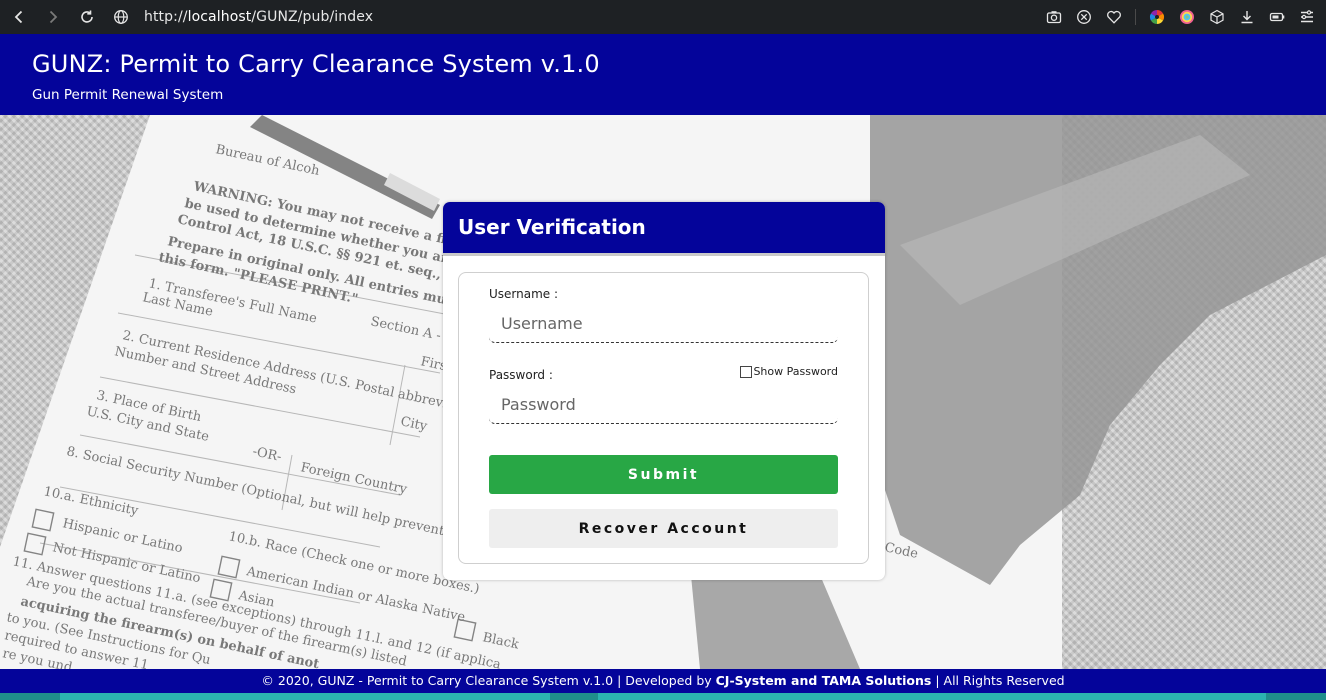  Describe the element at coordinates (1307, 17) in the screenshot. I see `menu-icon` at that location.